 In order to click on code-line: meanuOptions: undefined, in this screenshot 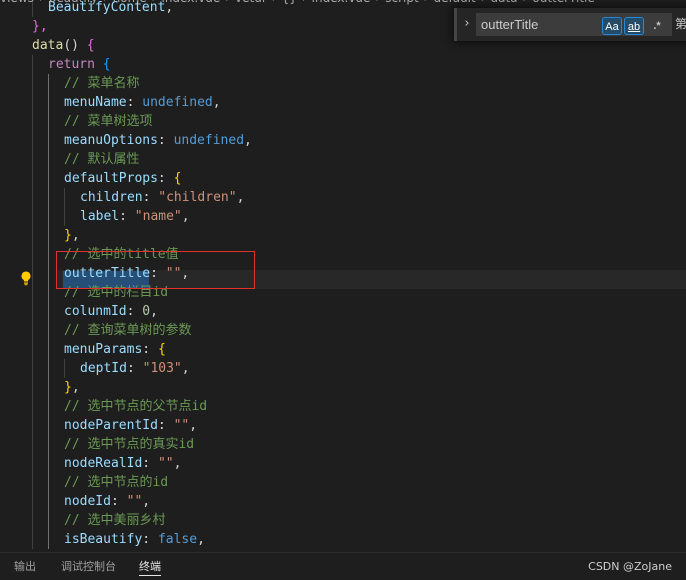, I will do `click(343, 140)`.